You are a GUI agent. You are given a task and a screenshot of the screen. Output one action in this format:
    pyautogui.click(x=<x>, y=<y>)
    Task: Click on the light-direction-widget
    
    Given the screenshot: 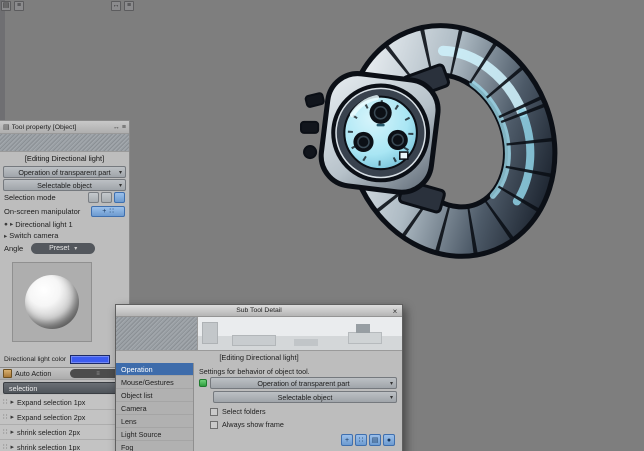 What is the action you would take?
    pyautogui.click(x=52, y=302)
    